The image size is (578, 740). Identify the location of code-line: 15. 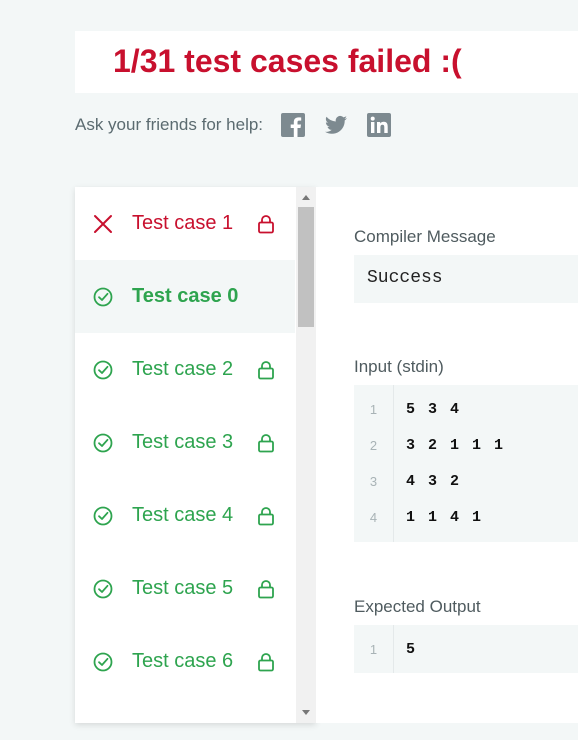
(466, 649).